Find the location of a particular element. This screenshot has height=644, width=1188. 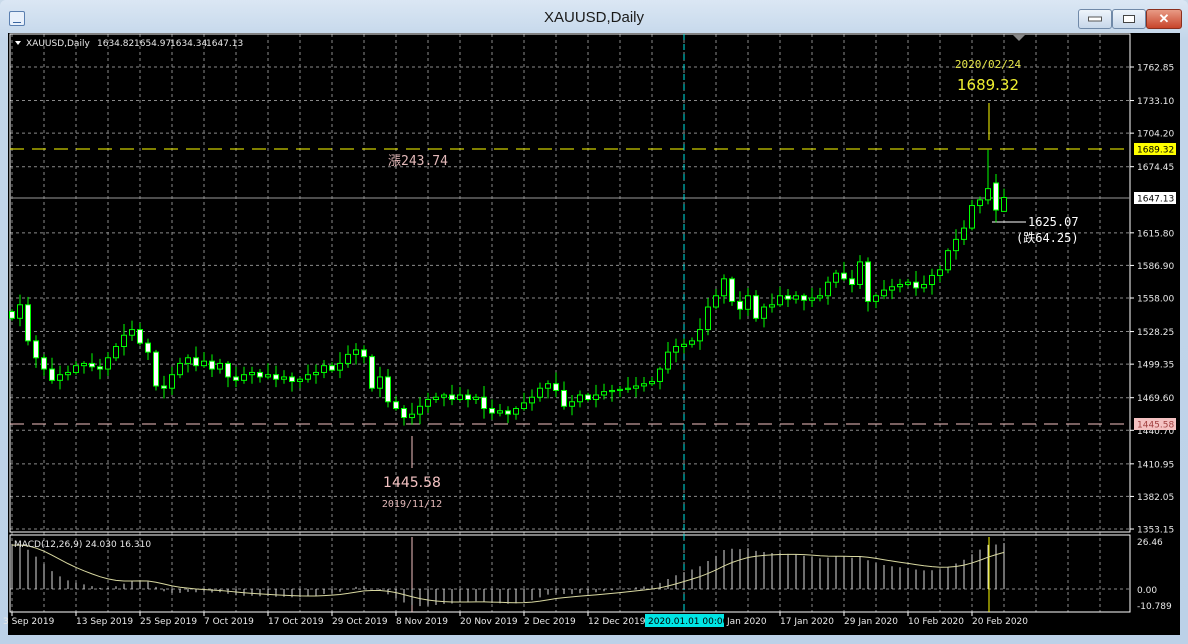

date-tick-label: 25 Sep 2019 is located at coordinates (168, 622).